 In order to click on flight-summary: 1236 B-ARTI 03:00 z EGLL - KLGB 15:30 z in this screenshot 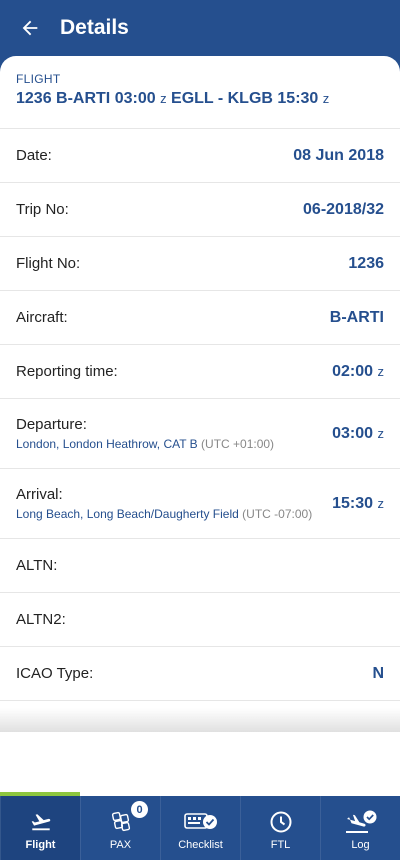, I will do `click(200, 99)`.